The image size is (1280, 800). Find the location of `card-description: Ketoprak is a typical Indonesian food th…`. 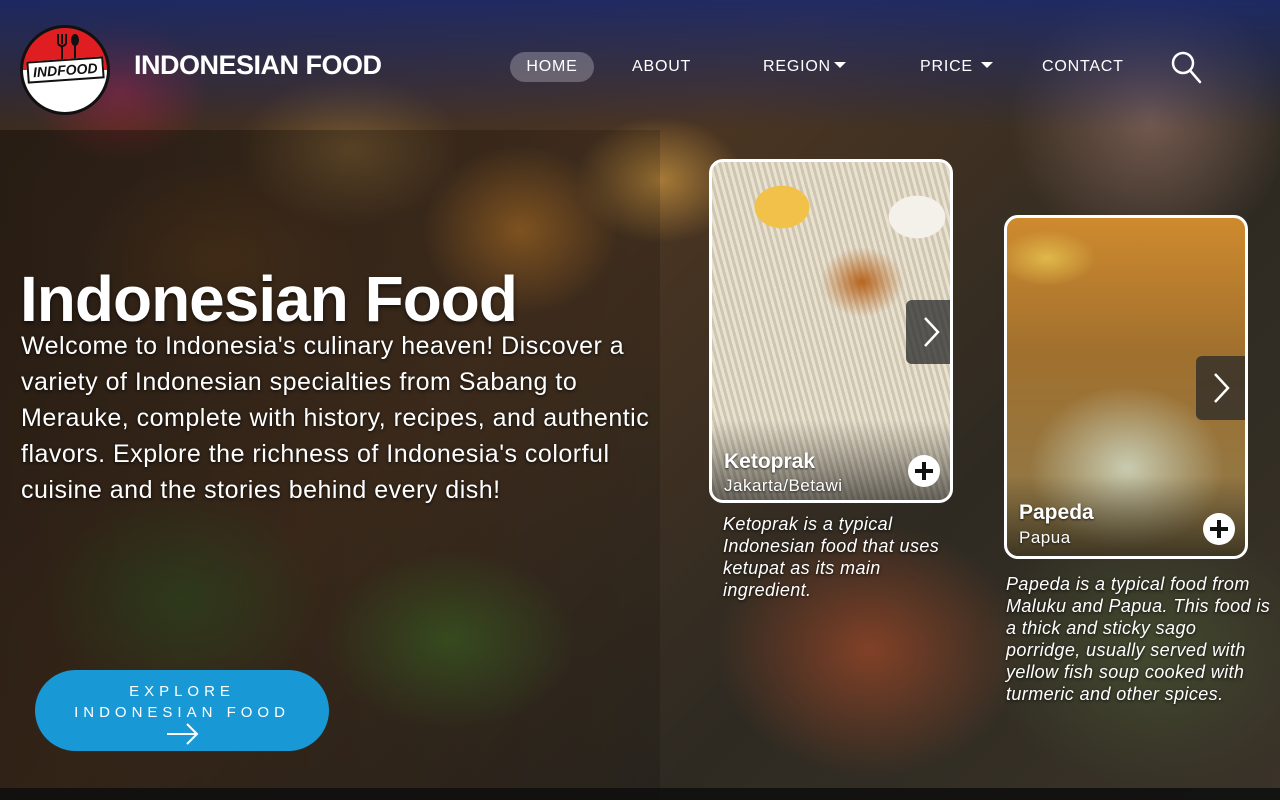

card-description: Ketoprak is a typical Indonesian food th… is located at coordinates (831, 557).